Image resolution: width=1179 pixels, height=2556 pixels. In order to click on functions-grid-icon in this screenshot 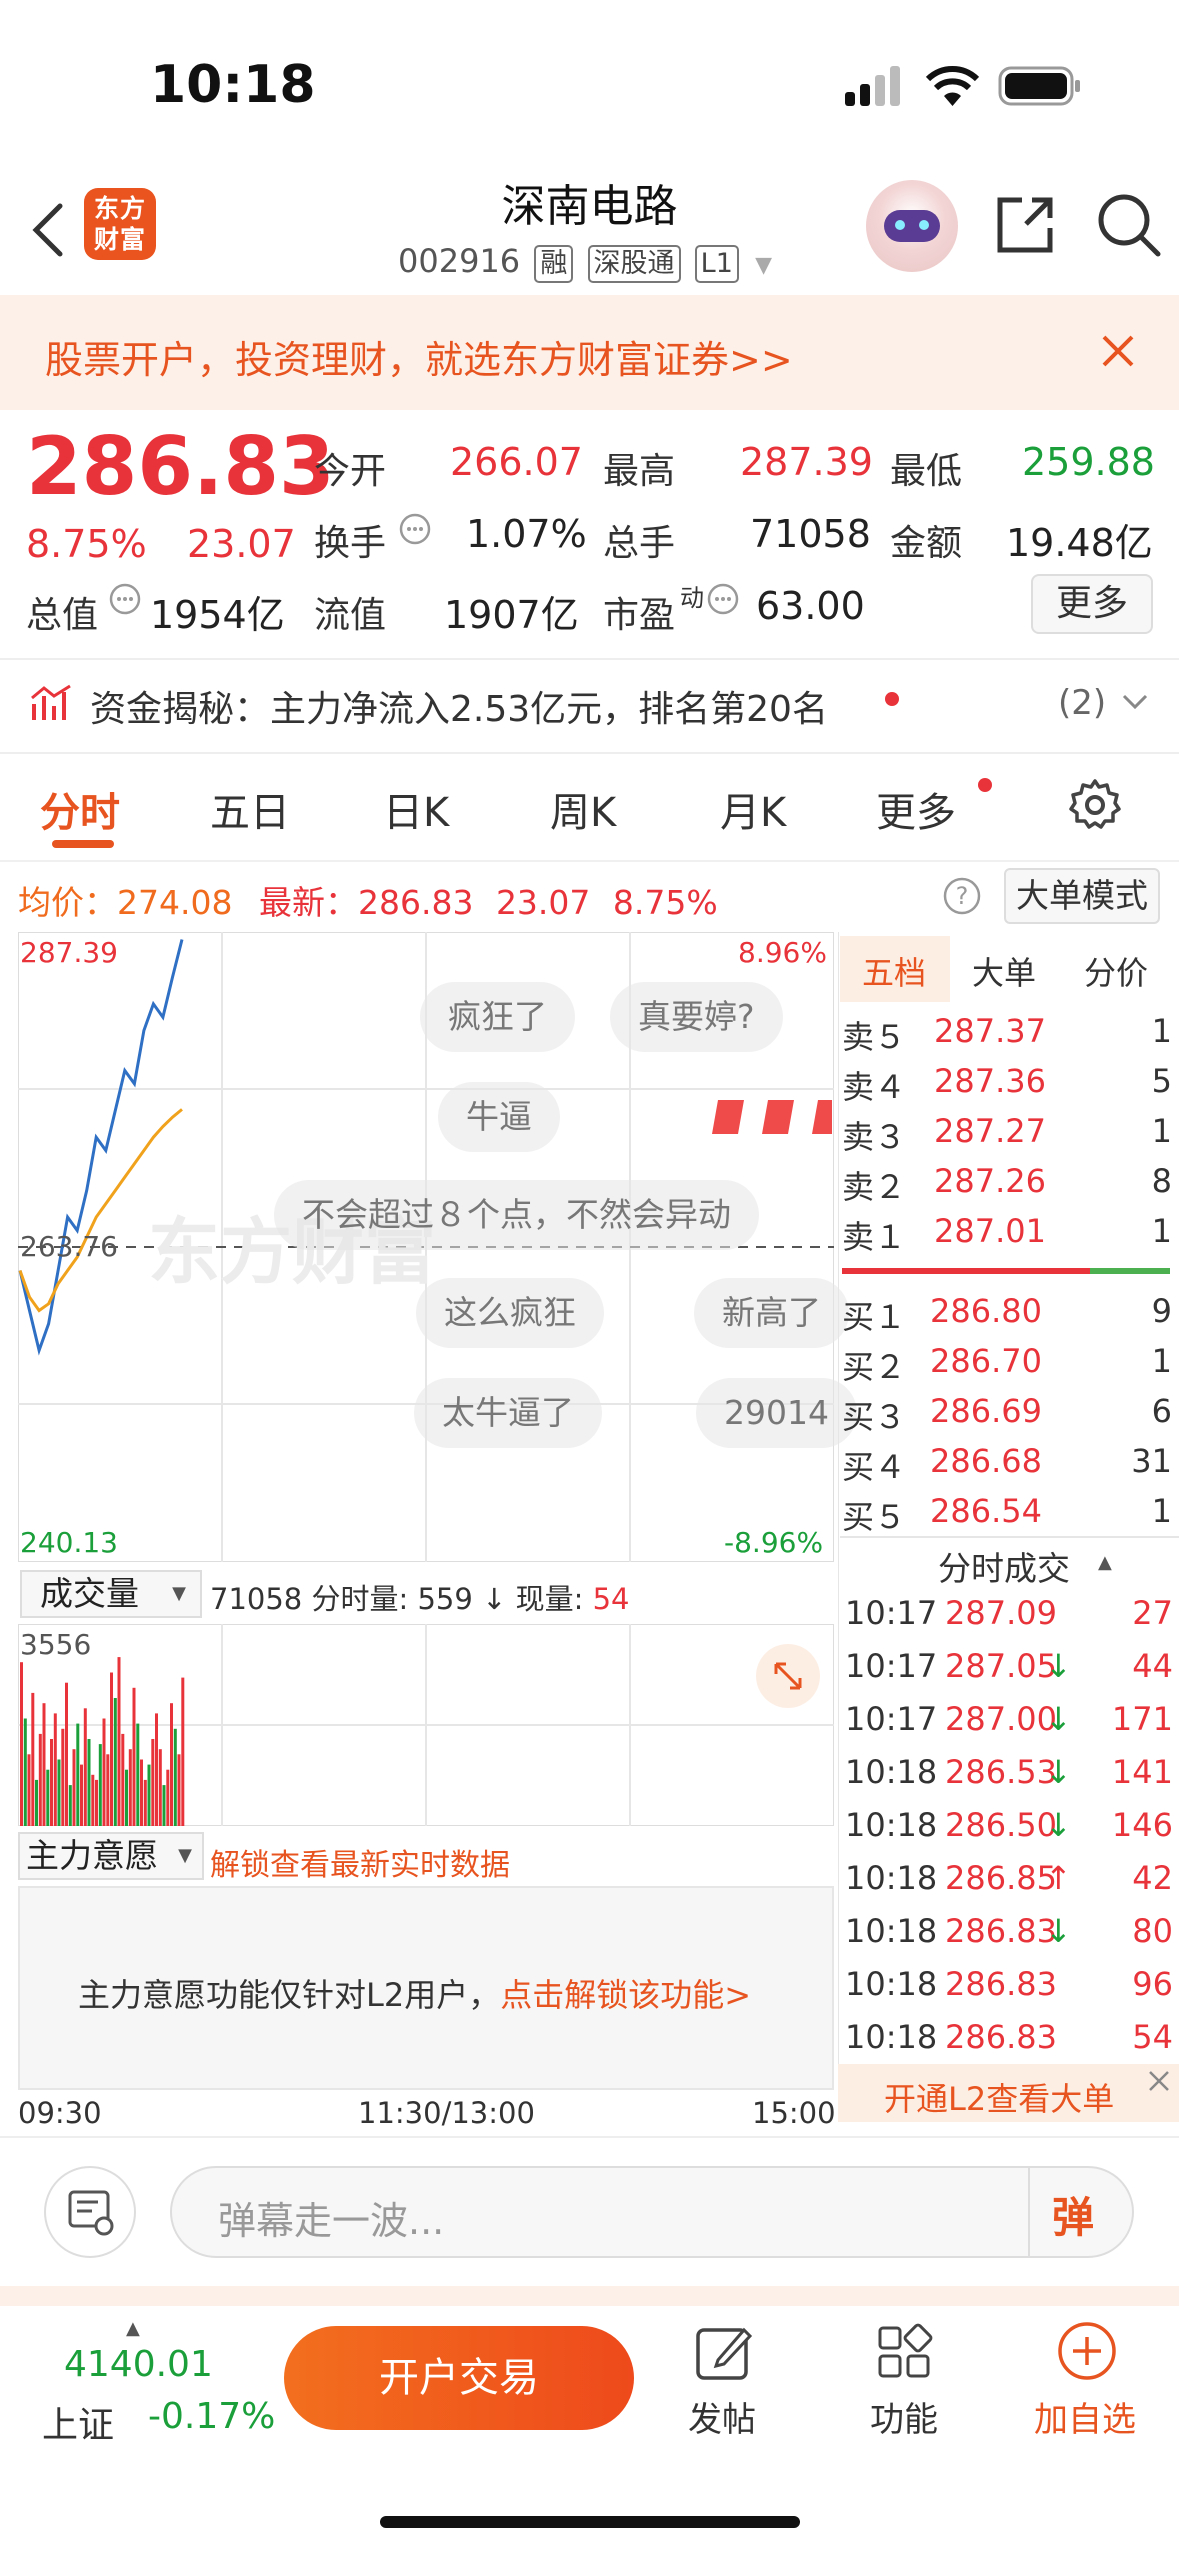, I will do `click(906, 2352)`.